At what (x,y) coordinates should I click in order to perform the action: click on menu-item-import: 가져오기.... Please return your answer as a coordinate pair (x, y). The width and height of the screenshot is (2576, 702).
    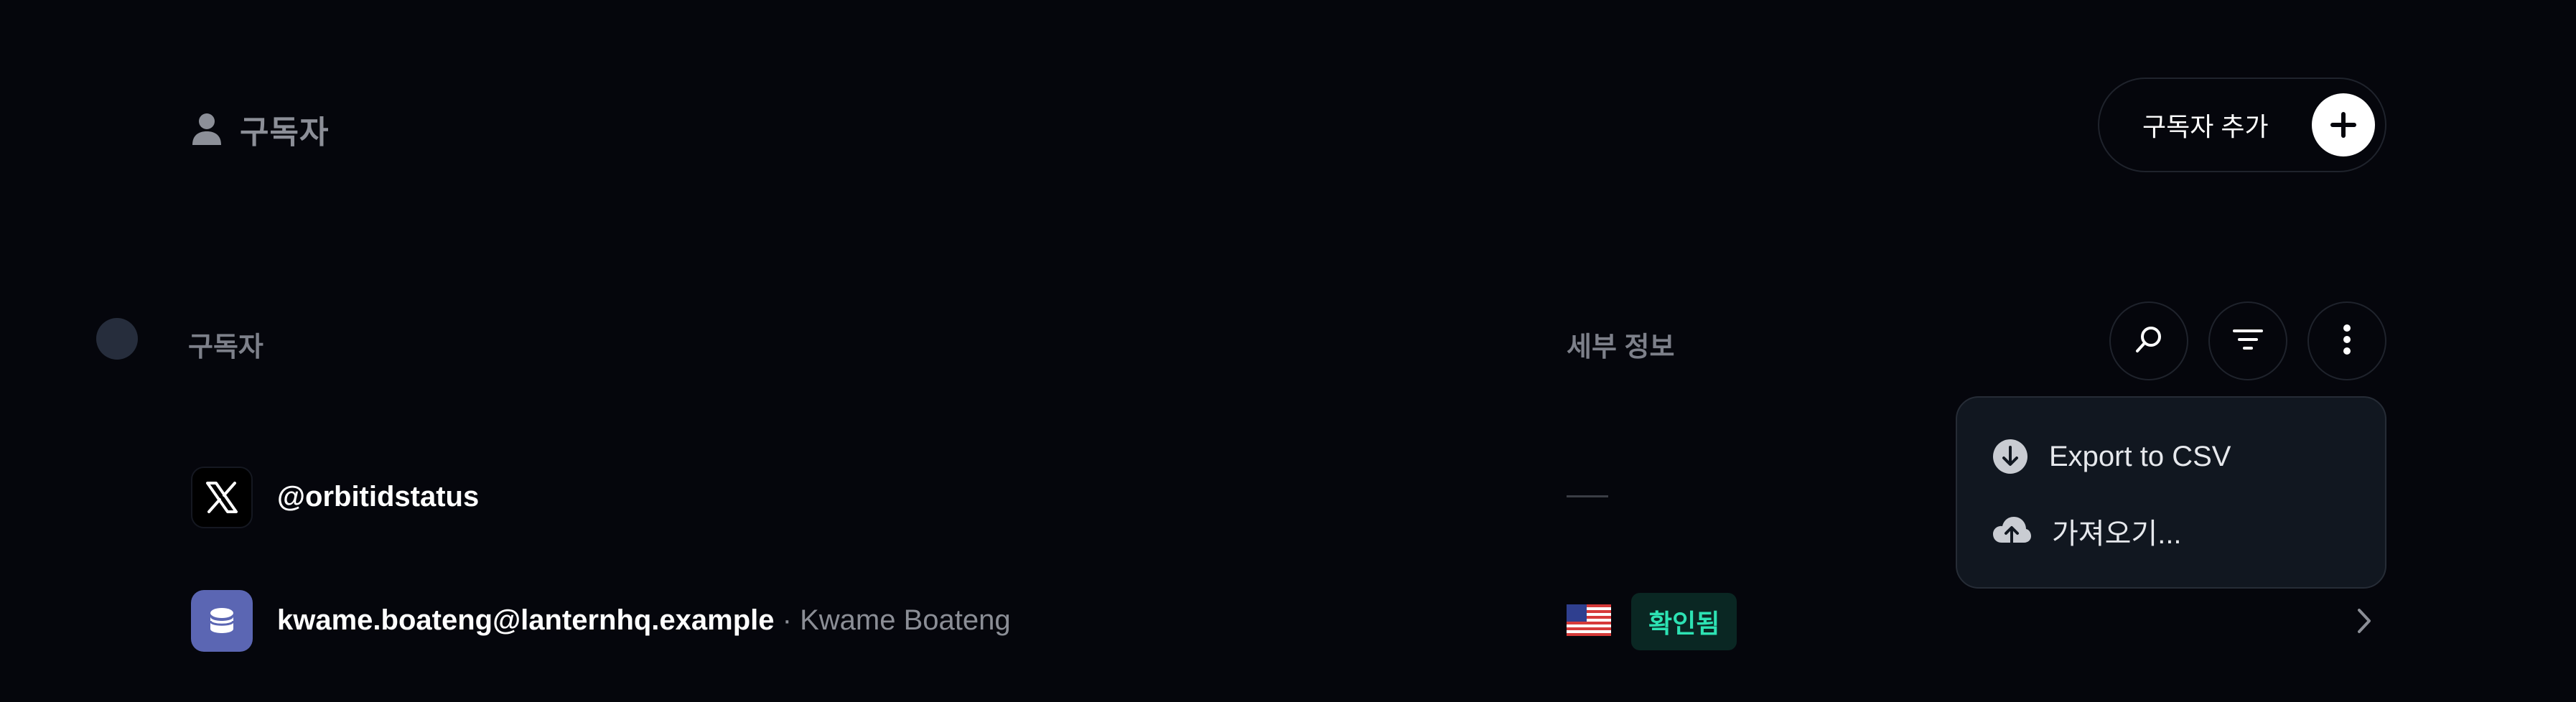
    Looking at the image, I should click on (2171, 531).